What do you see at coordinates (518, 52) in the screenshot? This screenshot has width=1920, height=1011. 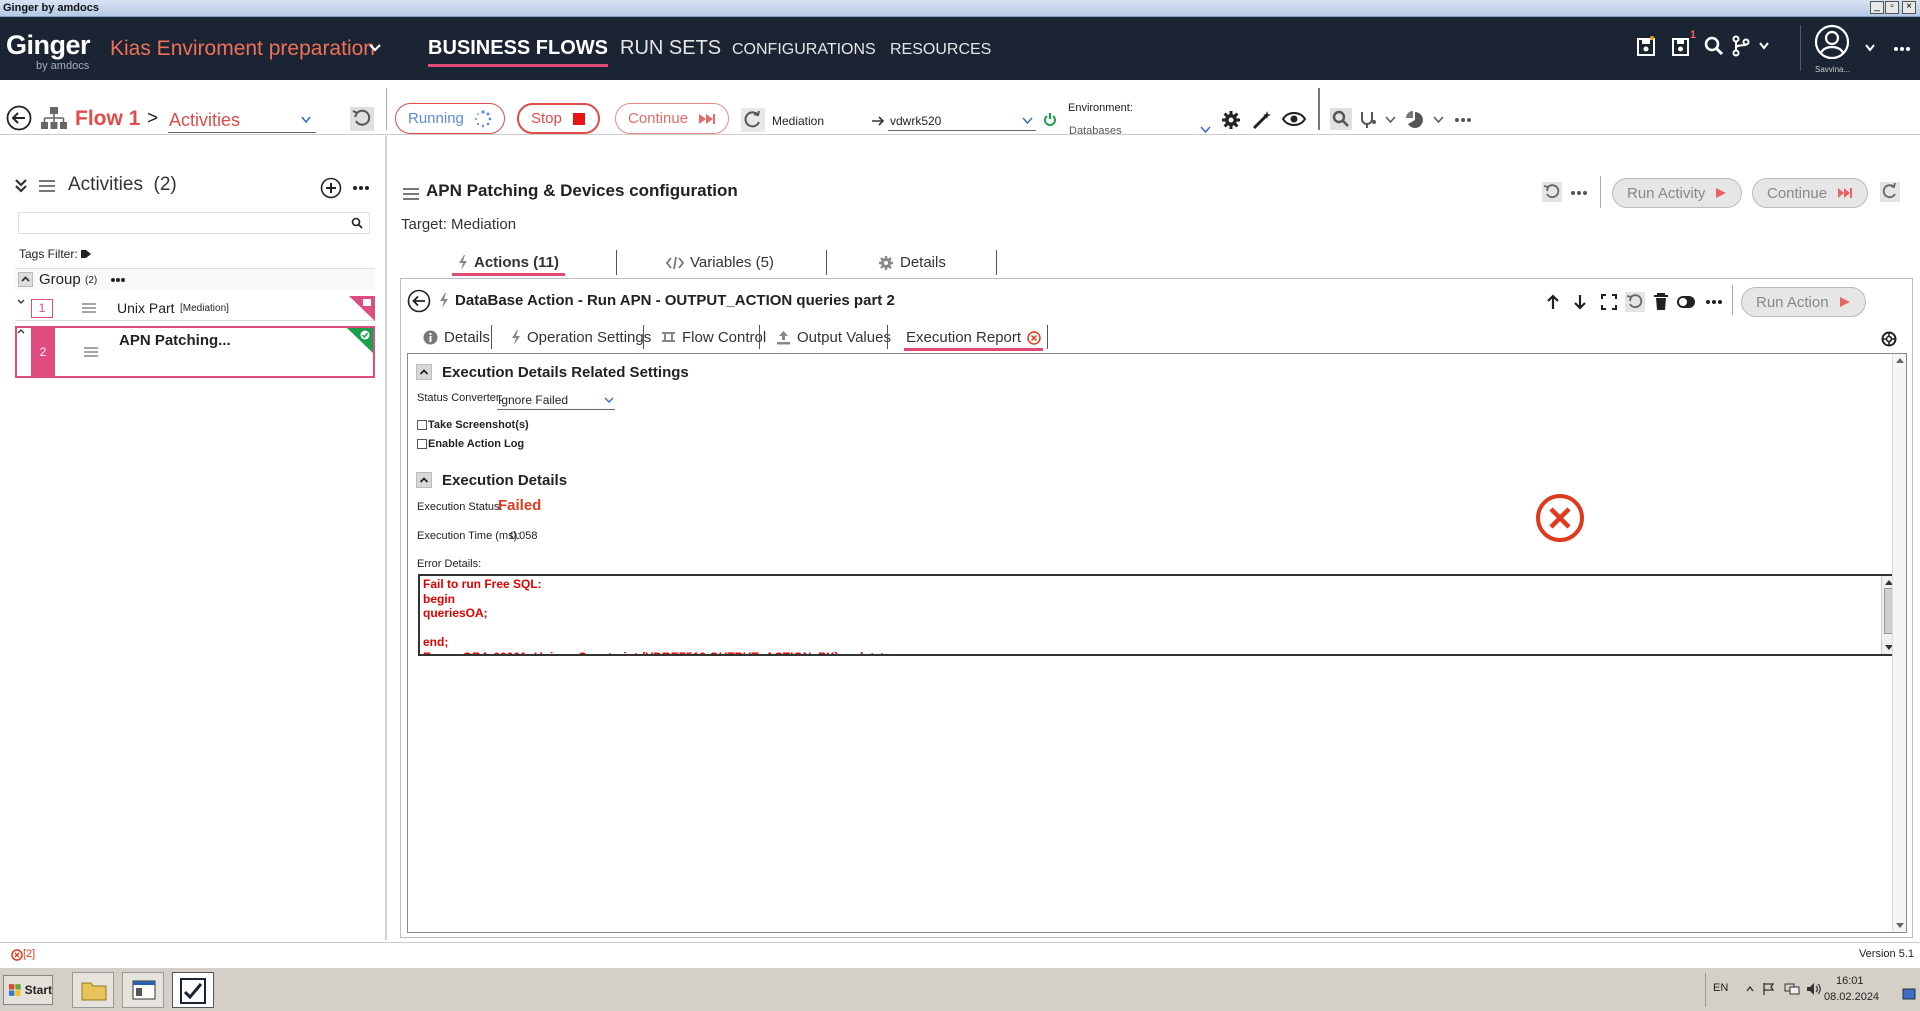 I see `nav-business-flows: BUSINESS FLOWS` at bounding box center [518, 52].